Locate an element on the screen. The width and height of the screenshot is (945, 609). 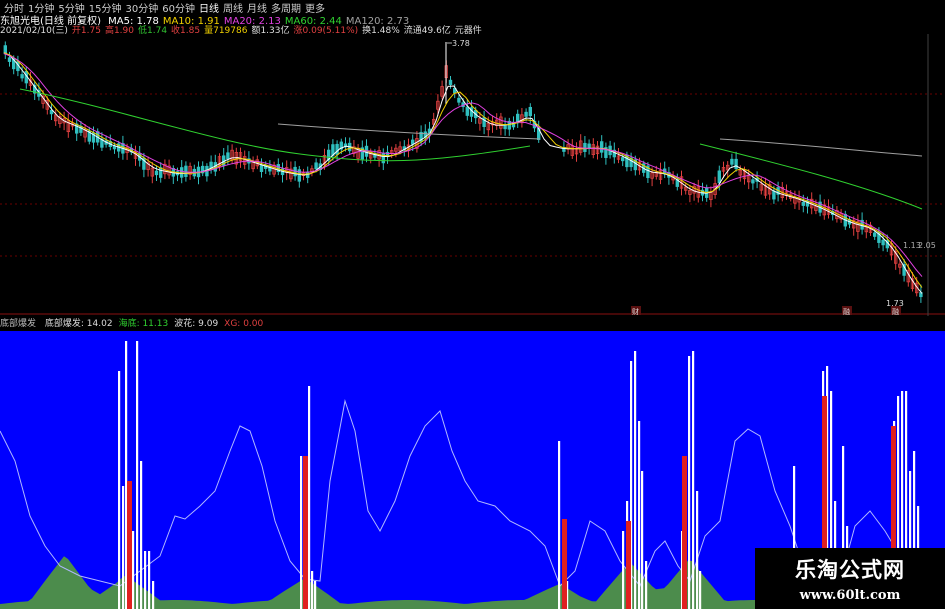
watermark-title: 乐淘公式网 is located at coordinates (850, 569).